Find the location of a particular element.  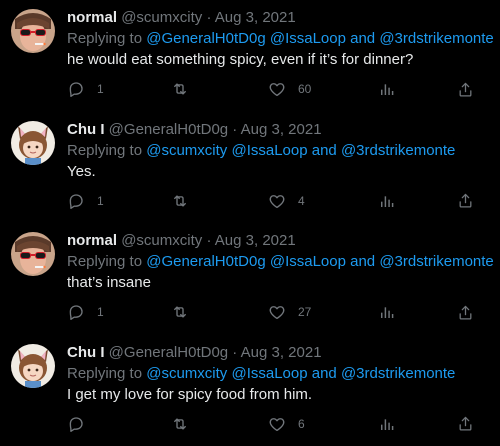

action-bar: 1 27 is located at coordinates (274, 312).